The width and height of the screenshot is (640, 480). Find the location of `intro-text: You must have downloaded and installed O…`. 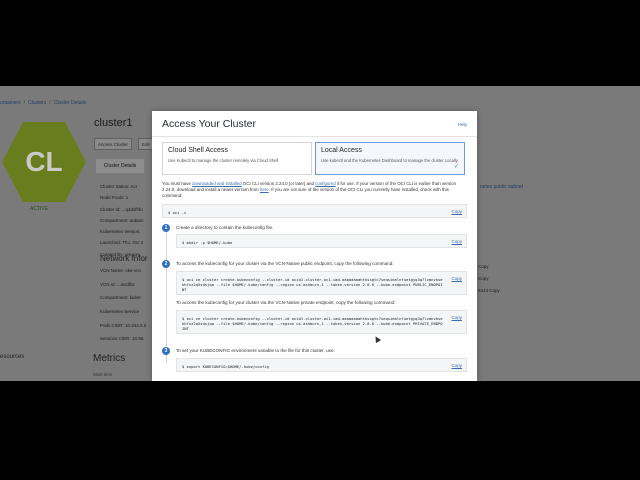

intro-text: You must have downloaded and installed O… is located at coordinates (309, 189).